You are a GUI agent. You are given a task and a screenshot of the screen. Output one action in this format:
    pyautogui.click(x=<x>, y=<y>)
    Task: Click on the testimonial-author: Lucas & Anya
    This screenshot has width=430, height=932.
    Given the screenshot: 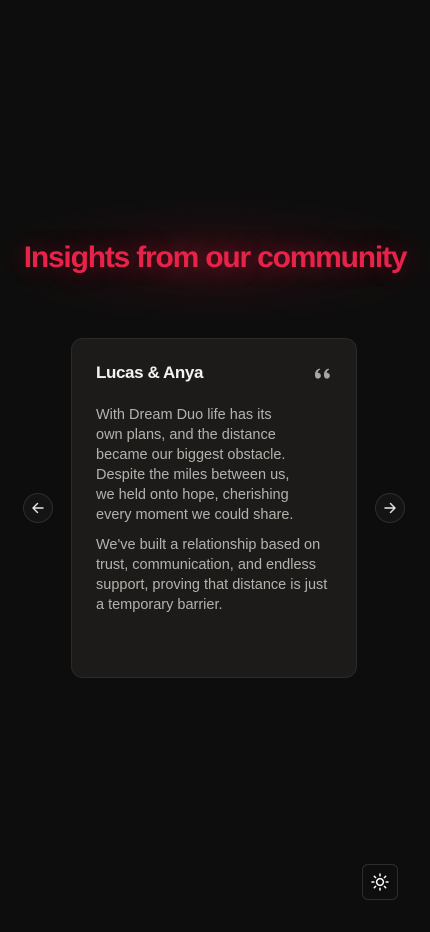 What is the action you would take?
    pyautogui.click(x=149, y=372)
    